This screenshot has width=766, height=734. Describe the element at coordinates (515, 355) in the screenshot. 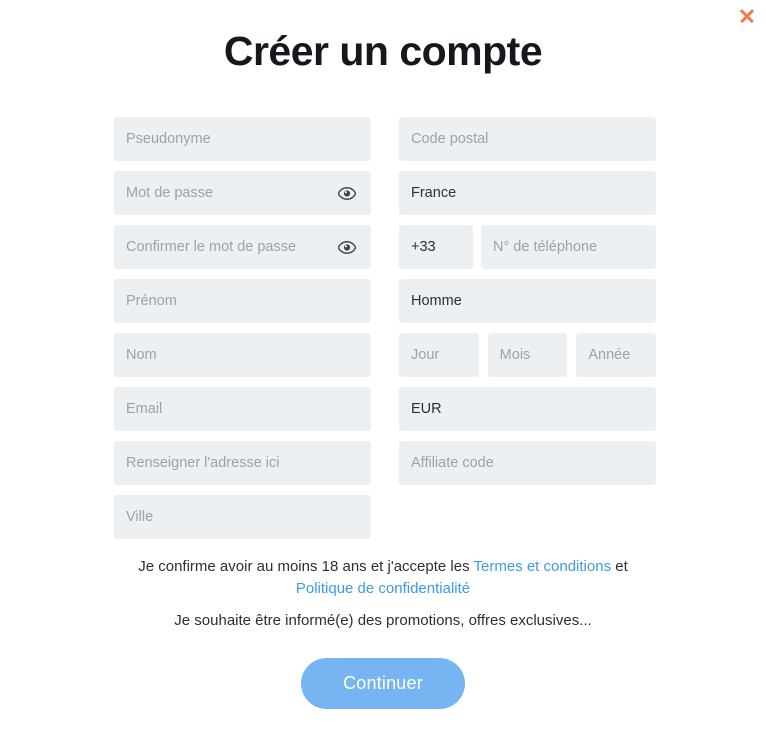

I see `birth-month-placeholder: Mois` at that location.